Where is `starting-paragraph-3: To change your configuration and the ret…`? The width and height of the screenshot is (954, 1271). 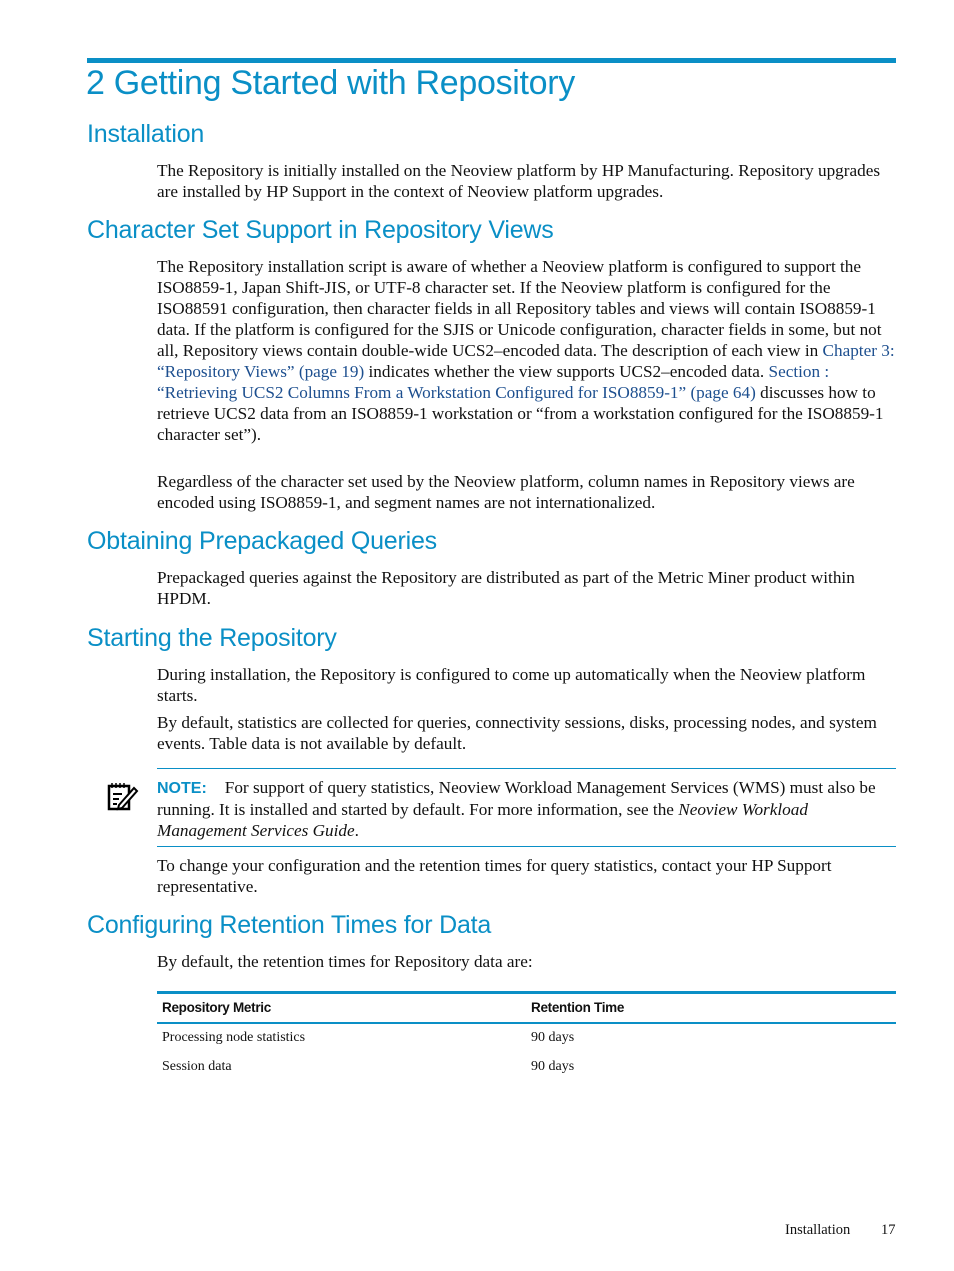
starting-paragraph-3: To change your configuration and the ret… is located at coordinates (494, 876).